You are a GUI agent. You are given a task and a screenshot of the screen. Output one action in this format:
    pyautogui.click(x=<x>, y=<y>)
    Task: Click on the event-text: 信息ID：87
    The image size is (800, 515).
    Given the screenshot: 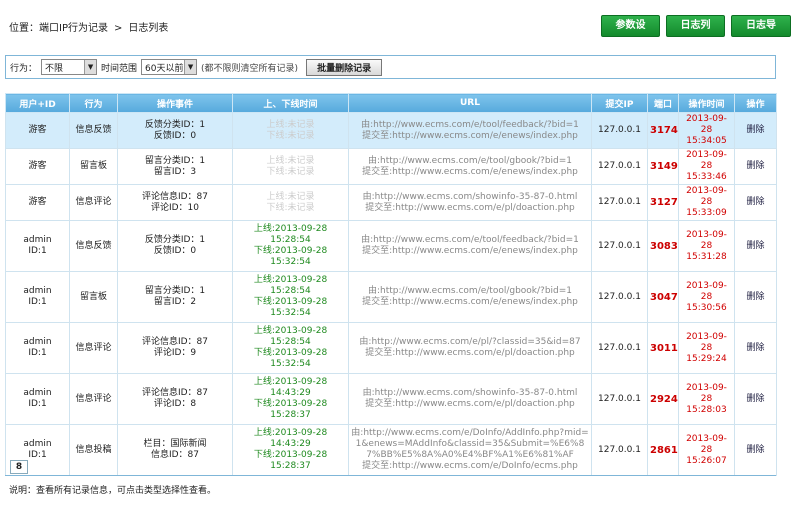 What is the action you would take?
    pyautogui.click(x=175, y=455)
    